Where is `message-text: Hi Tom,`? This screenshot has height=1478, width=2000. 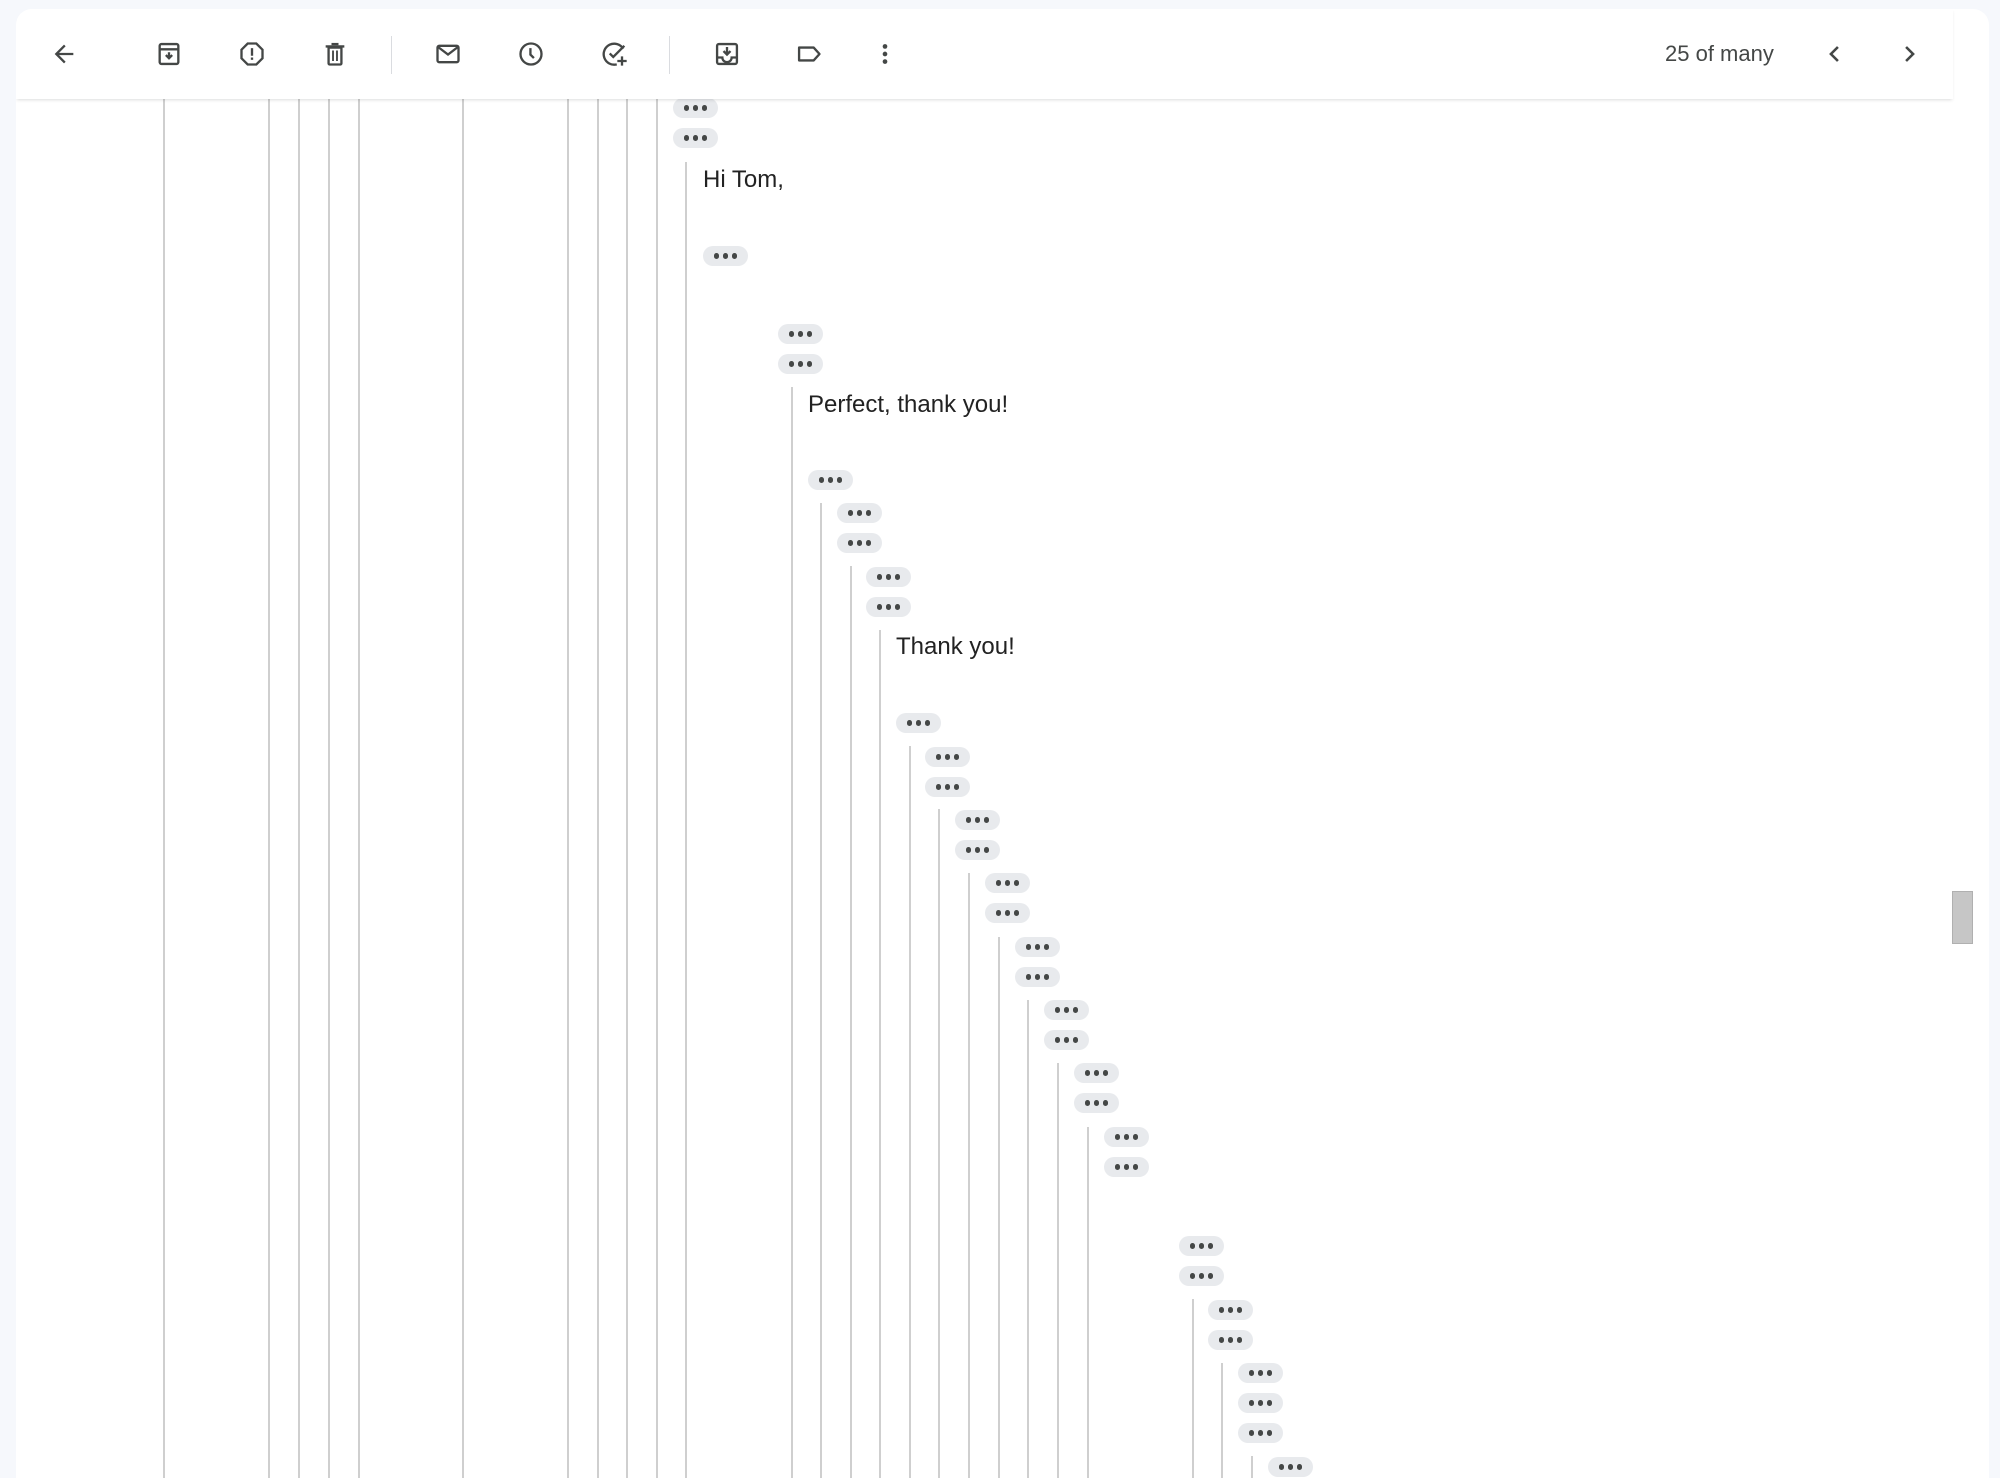 message-text: Hi Tom, is located at coordinates (743, 179).